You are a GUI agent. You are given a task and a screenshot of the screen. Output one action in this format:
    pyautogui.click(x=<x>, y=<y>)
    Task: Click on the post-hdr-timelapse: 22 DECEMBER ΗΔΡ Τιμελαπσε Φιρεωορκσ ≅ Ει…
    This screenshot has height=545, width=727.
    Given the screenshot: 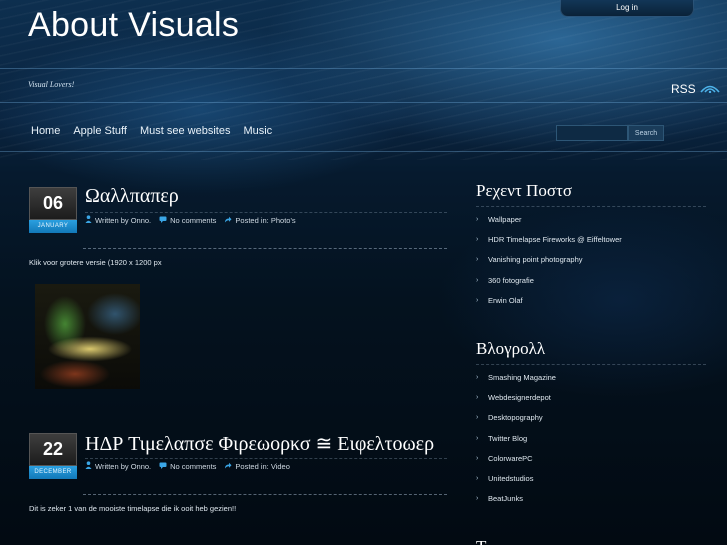 What is the action you would take?
    pyautogui.click(x=238, y=483)
    